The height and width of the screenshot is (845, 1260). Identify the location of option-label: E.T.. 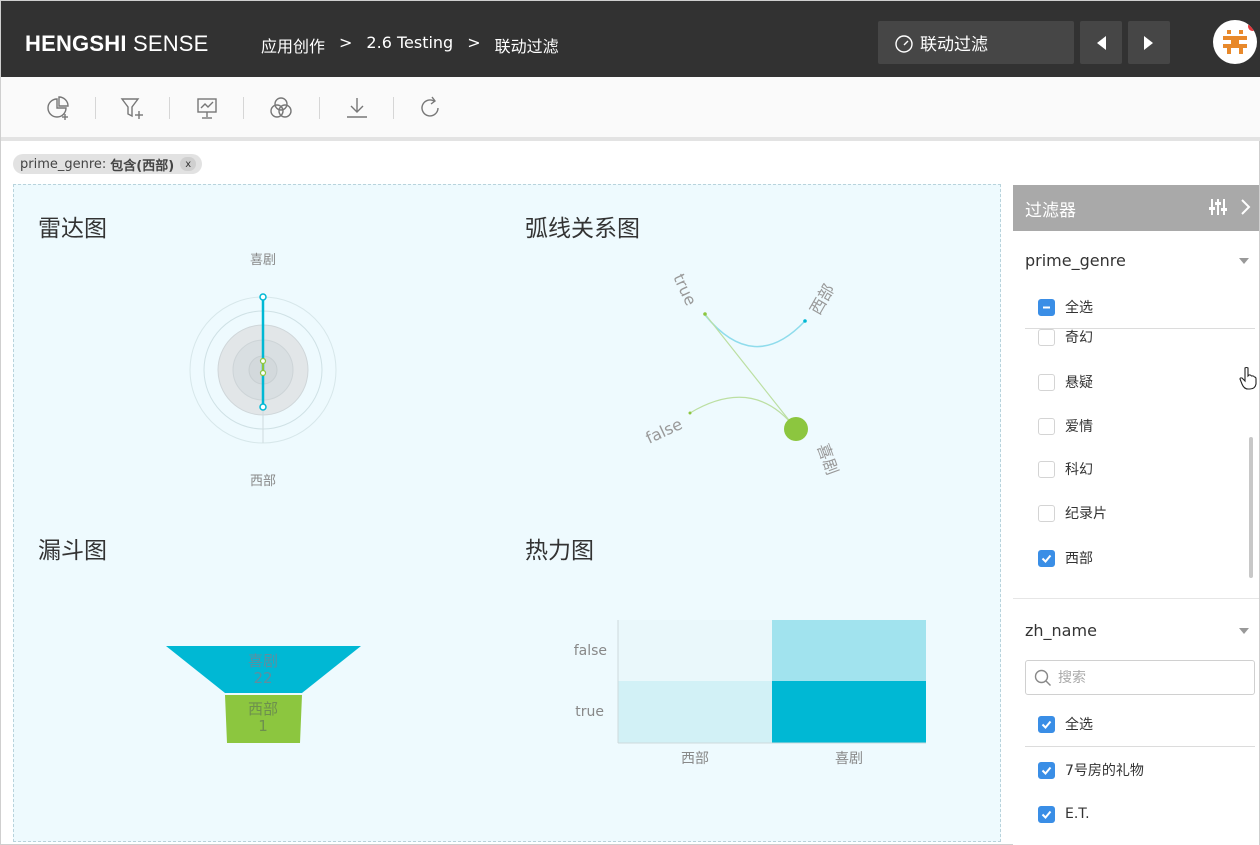
(1077, 814).